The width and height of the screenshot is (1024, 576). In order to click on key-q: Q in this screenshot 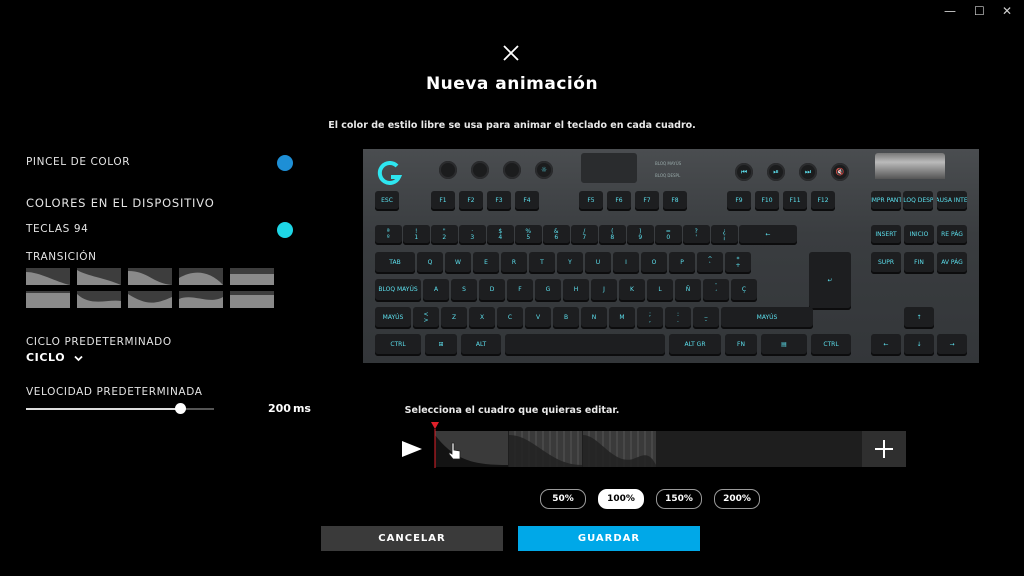, I will do `click(430, 263)`.